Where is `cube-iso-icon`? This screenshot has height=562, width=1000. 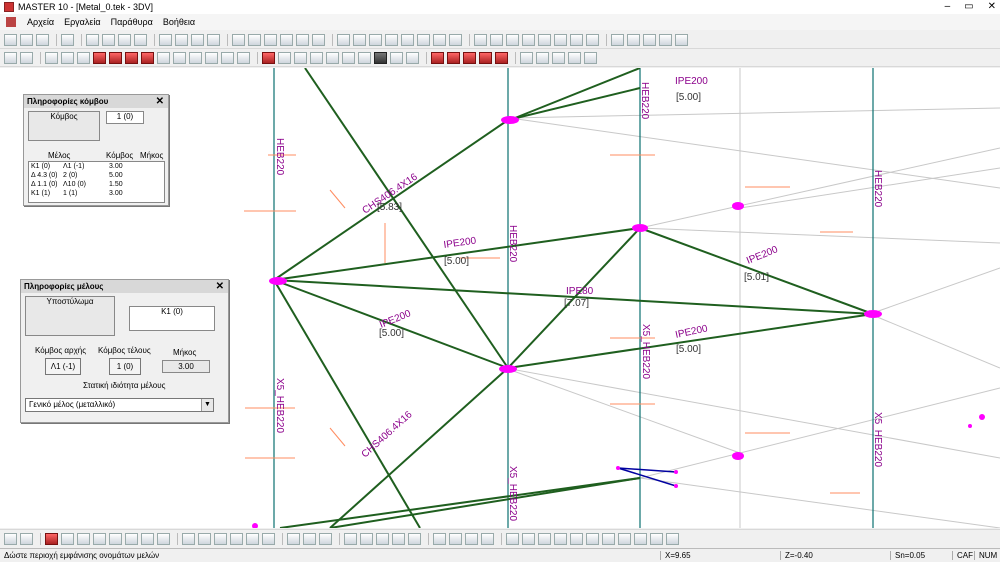 cube-iso-icon is located at coordinates (412, 57).